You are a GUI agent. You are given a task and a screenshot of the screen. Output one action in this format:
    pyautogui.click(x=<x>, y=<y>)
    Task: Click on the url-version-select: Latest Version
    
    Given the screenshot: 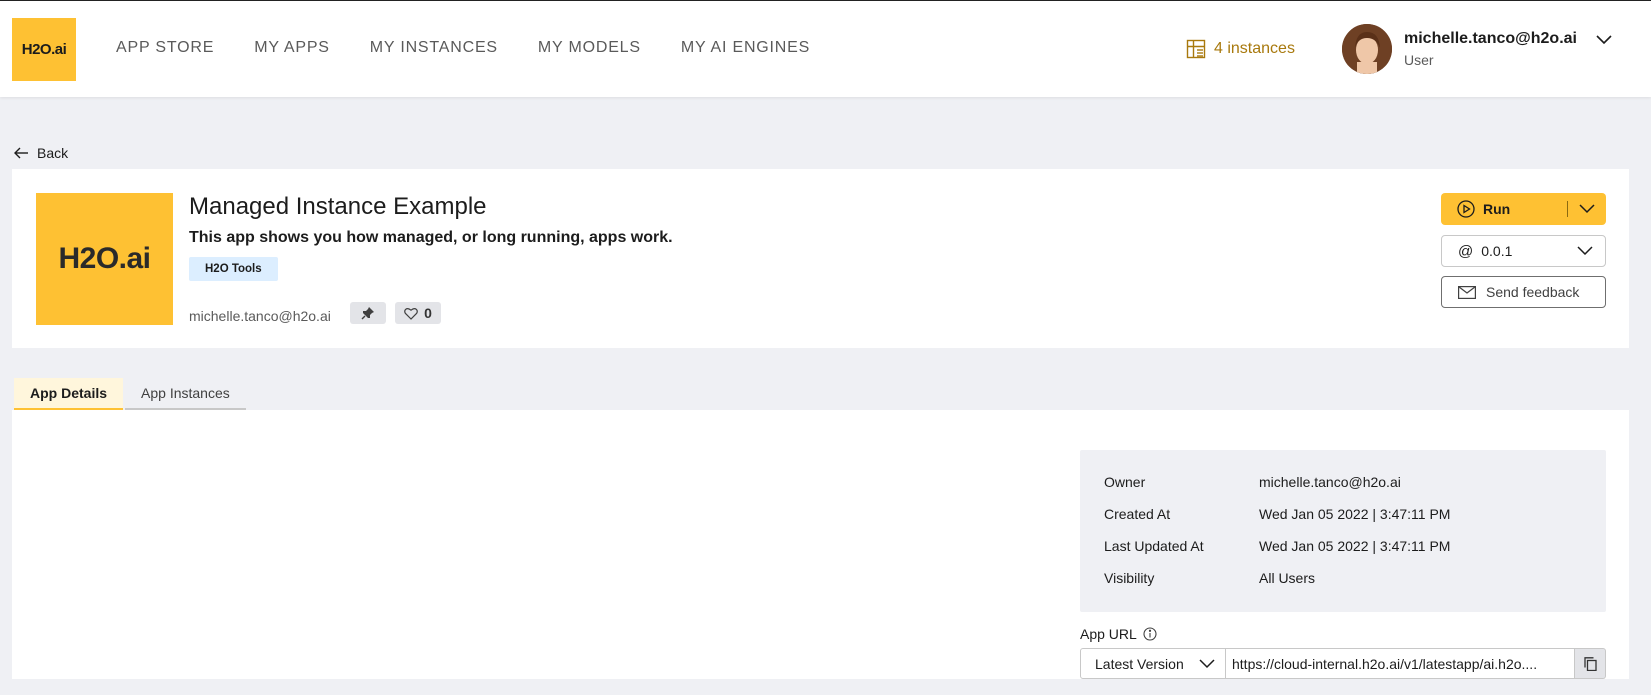 What is the action you would take?
    pyautogui.click(x=1153, y=663)
    